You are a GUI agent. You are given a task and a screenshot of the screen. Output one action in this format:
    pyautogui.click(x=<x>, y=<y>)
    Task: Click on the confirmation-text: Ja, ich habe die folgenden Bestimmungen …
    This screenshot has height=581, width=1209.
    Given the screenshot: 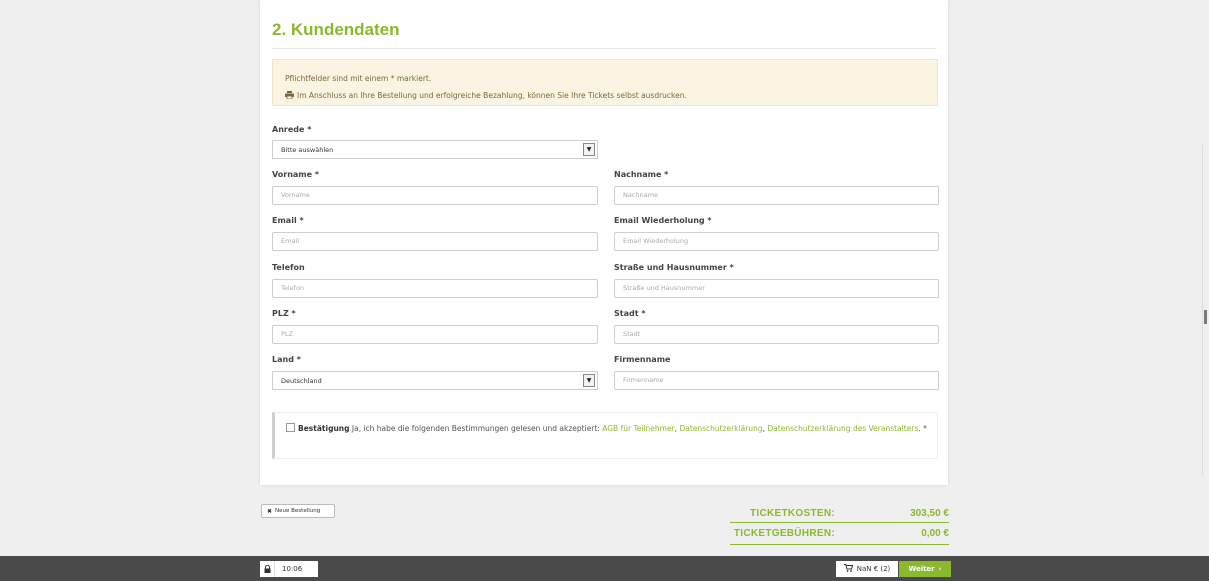 What is the action you would take?
    pyautogui.click(x=476, y=428)
    